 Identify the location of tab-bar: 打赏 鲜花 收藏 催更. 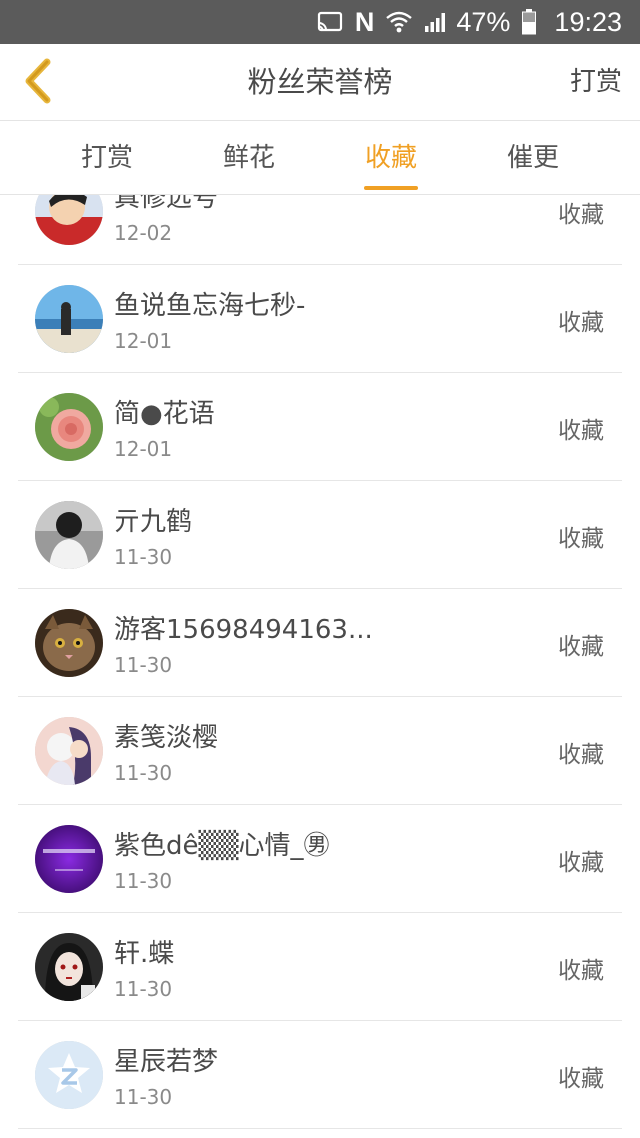
(320, 158).